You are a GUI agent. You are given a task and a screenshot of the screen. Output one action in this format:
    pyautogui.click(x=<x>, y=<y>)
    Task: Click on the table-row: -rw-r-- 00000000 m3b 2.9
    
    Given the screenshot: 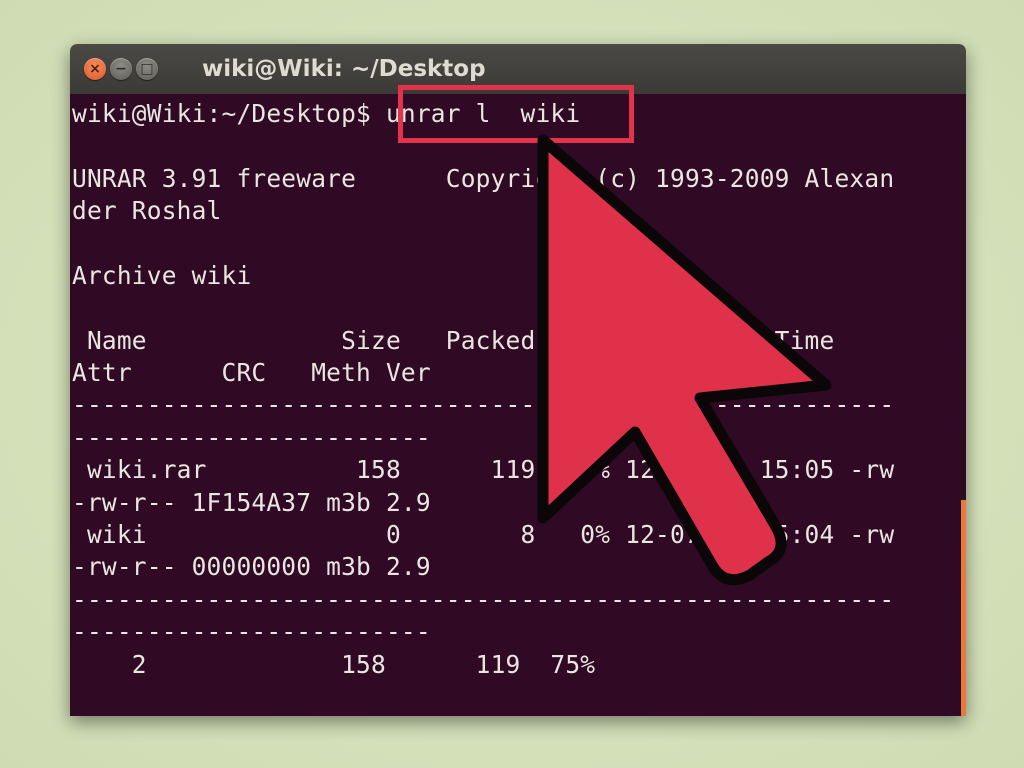 What is the action you would take?
    pyautogui.click(x=251, y=566)
    